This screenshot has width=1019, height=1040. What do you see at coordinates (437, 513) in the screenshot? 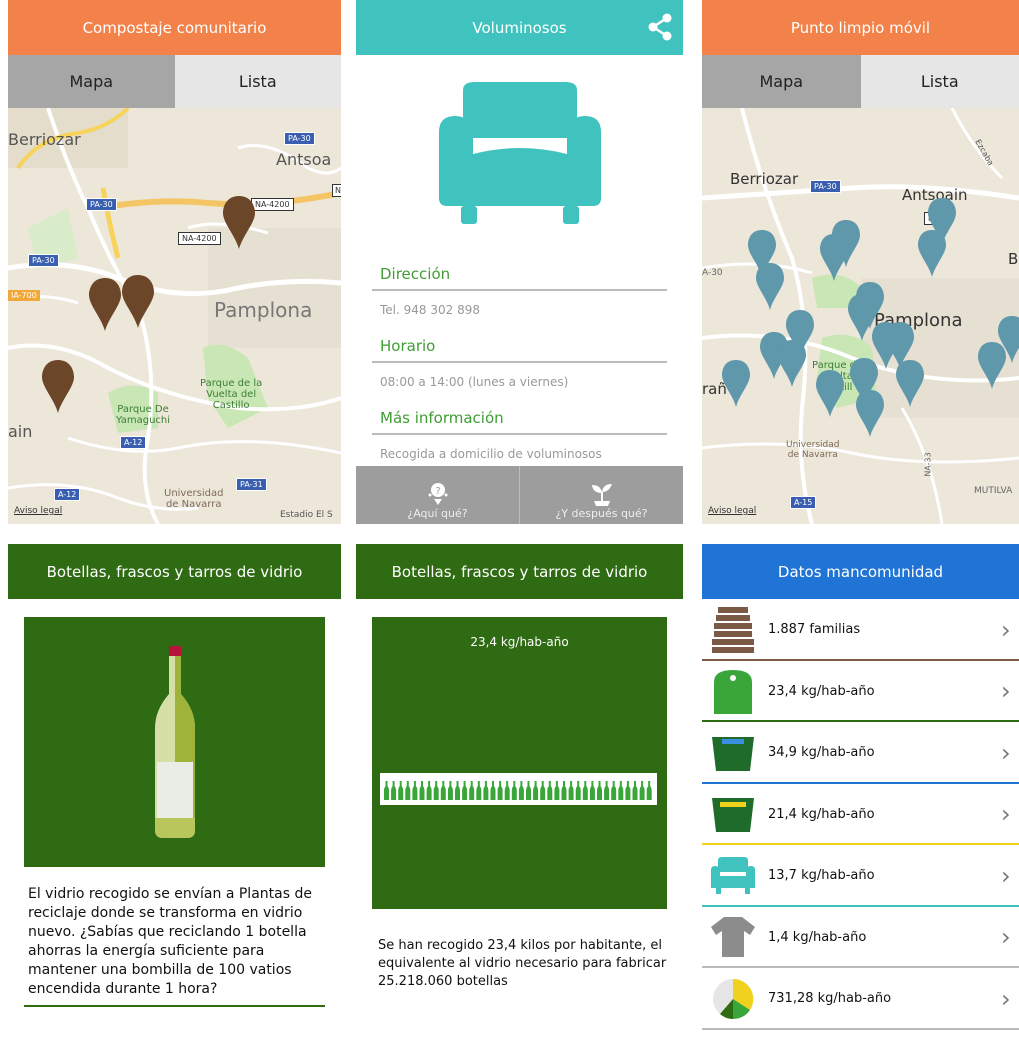
I see `aqui-que-label: ¿Aquí qué?` at bounding box center [437, 513].